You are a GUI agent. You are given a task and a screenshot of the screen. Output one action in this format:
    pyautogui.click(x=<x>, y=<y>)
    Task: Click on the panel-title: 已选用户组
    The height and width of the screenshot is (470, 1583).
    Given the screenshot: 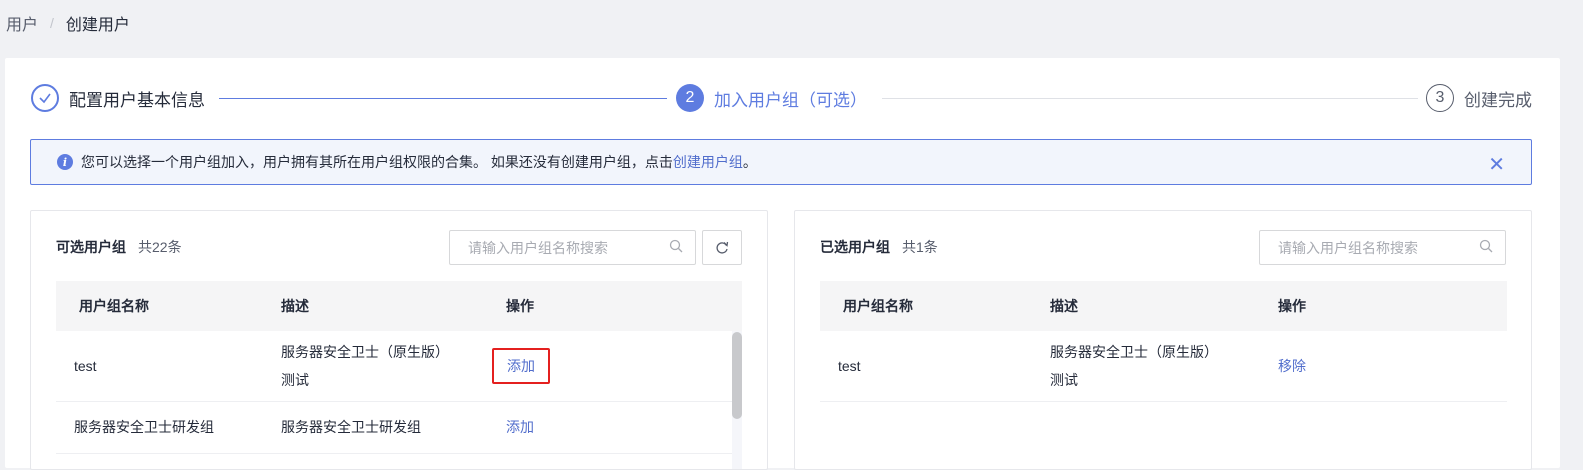 What is the action you would take?
    pyautogui.click(x=855, y=247)
    